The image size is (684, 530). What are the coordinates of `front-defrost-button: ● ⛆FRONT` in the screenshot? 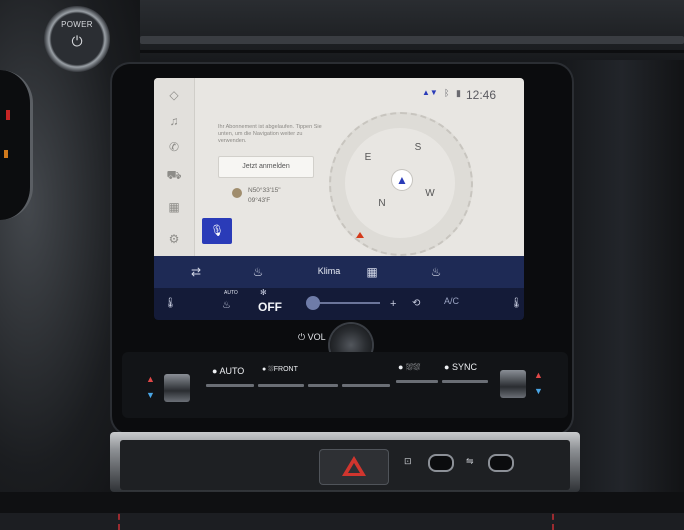 It's located at (280, 370).